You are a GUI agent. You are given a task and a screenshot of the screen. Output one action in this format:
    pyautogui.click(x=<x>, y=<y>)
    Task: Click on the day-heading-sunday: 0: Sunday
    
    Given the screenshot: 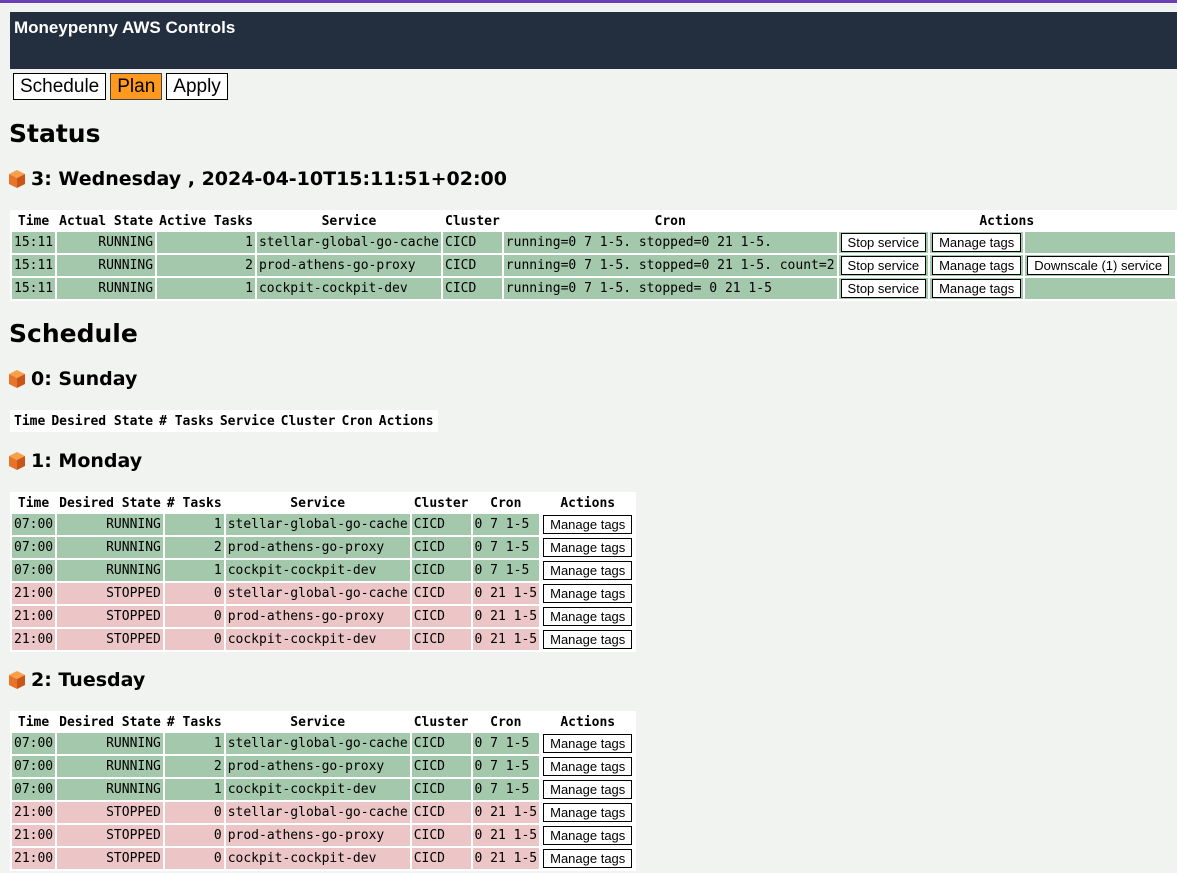 What is the action you would take?
    pyautogui.click(x=73, y=379)
    